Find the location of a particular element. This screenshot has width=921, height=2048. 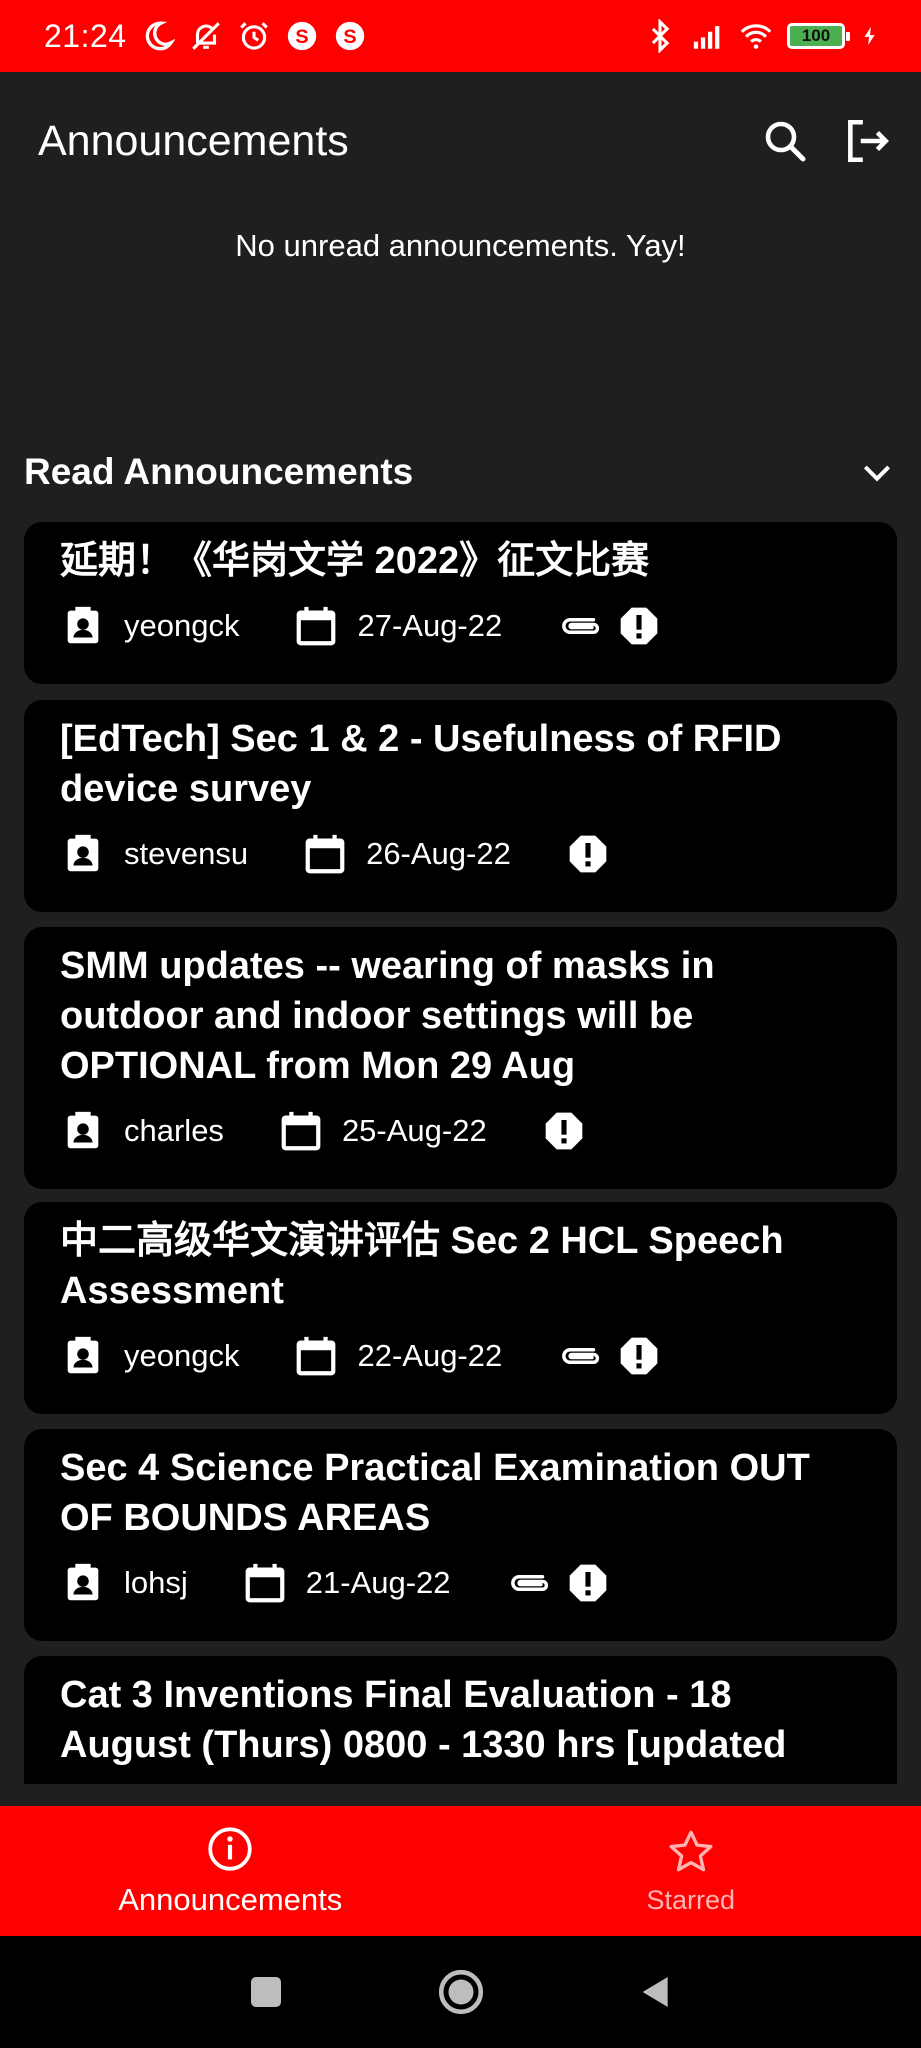

announcement-meta: stevensu 26-Aug-22 is located at coordinates (460, 854).